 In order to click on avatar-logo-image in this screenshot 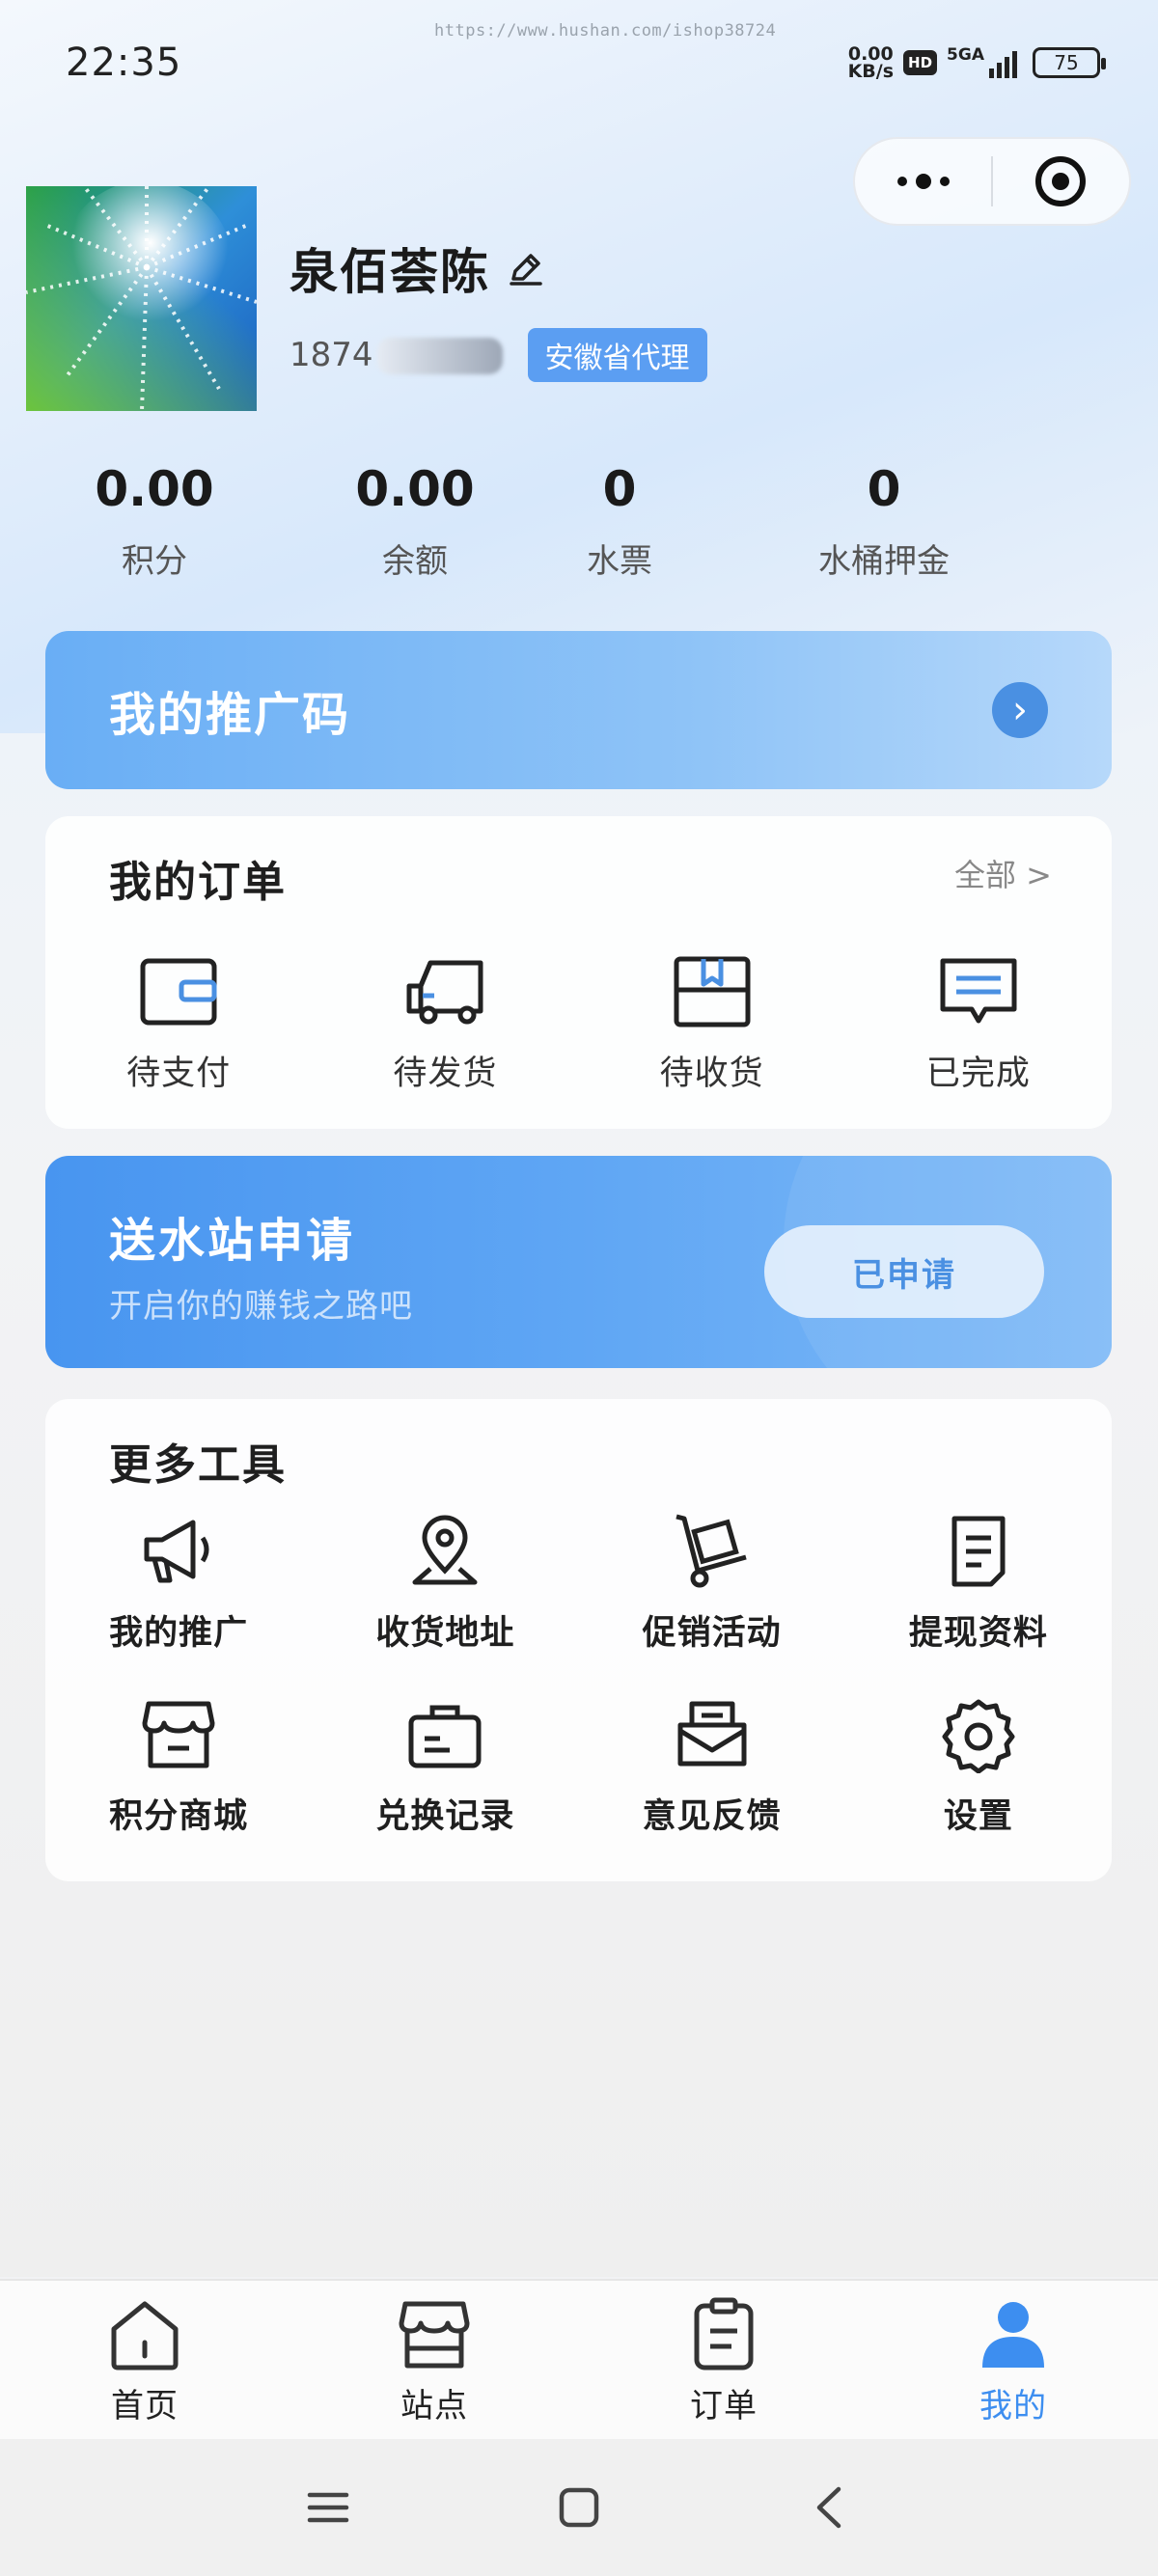, I will do `click(141, 298)`.